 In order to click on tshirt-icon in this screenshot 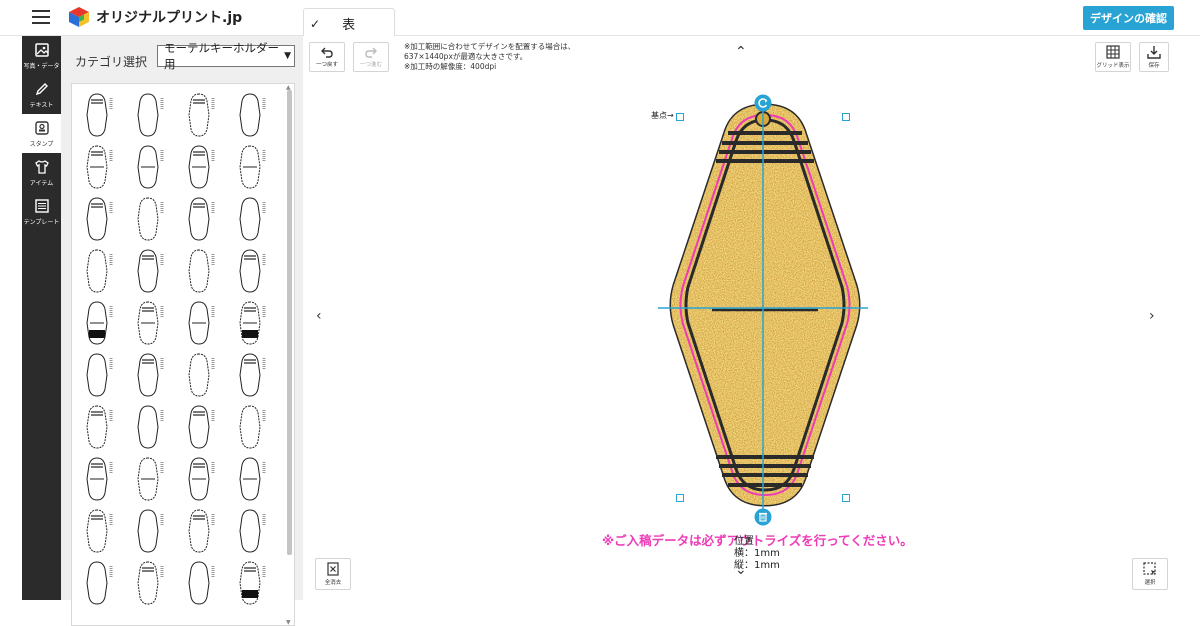, I will do `click(41, 166)`.